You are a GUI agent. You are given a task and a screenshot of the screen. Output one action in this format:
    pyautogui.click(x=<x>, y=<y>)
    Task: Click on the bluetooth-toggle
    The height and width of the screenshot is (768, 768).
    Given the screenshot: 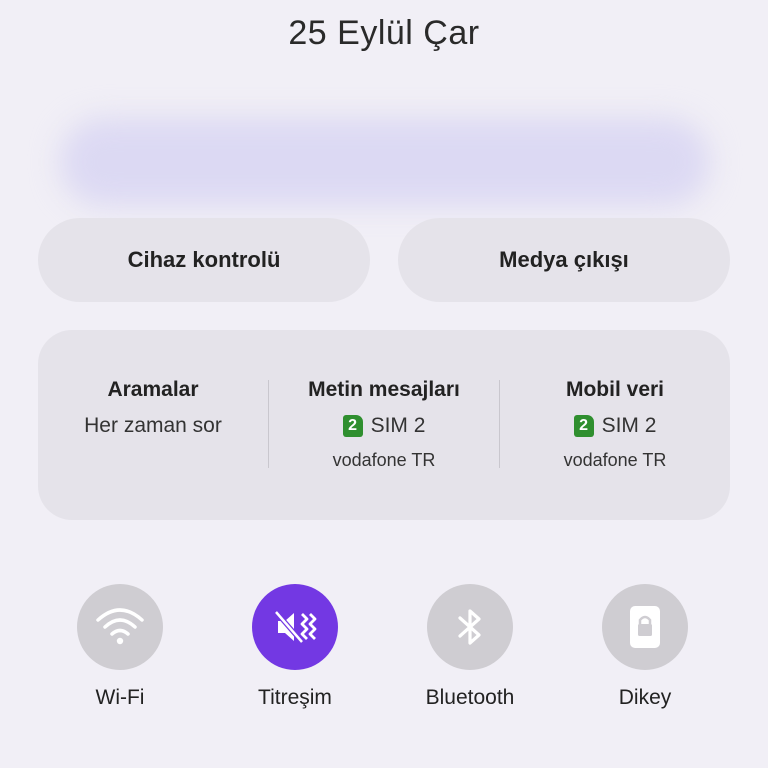 What is the action you would take?
    pyautogui.click(x=470, y=627)
    